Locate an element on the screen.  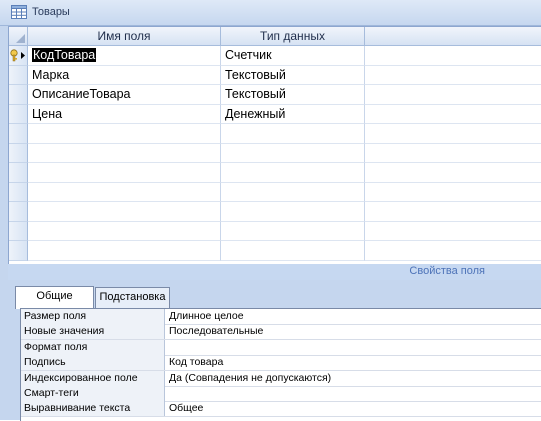
table-row: Цена Денежный is located at coordinates (275, 114).